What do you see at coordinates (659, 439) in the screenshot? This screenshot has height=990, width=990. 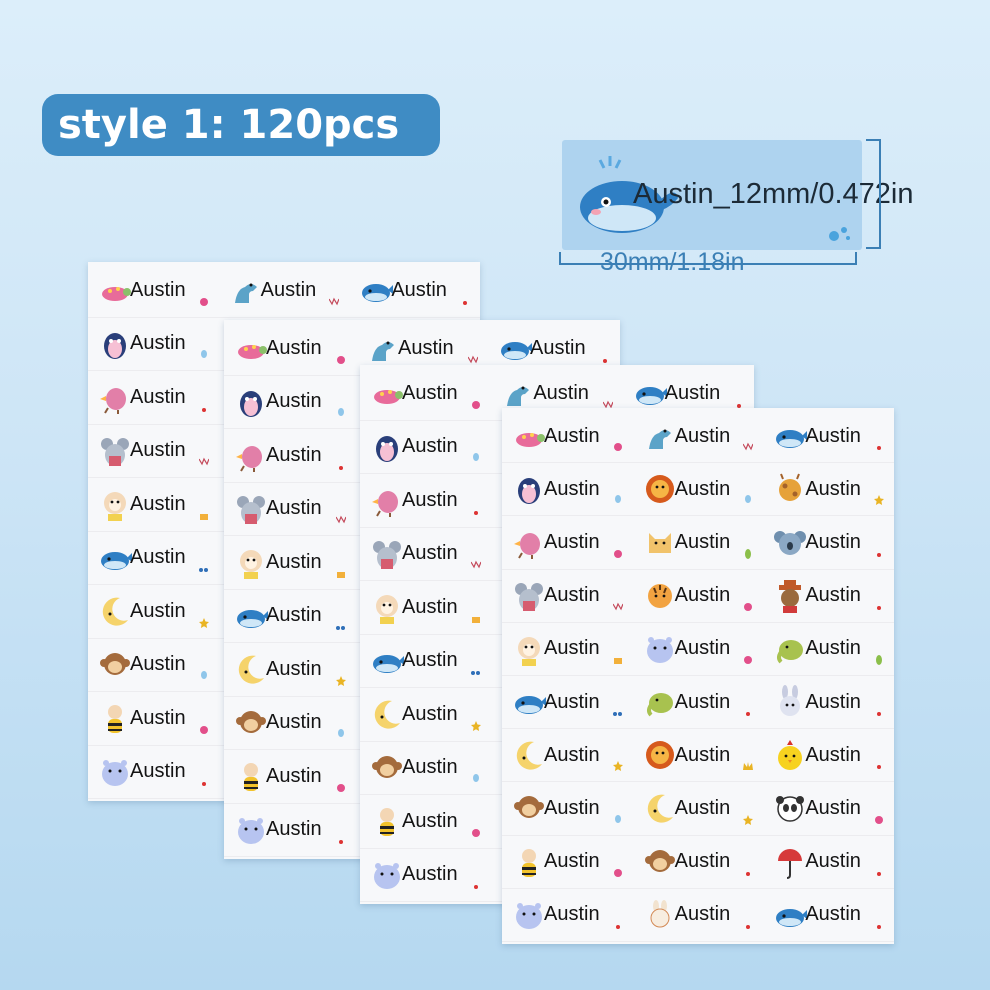 I see `dino-icon` at bounding box center [659, 439].